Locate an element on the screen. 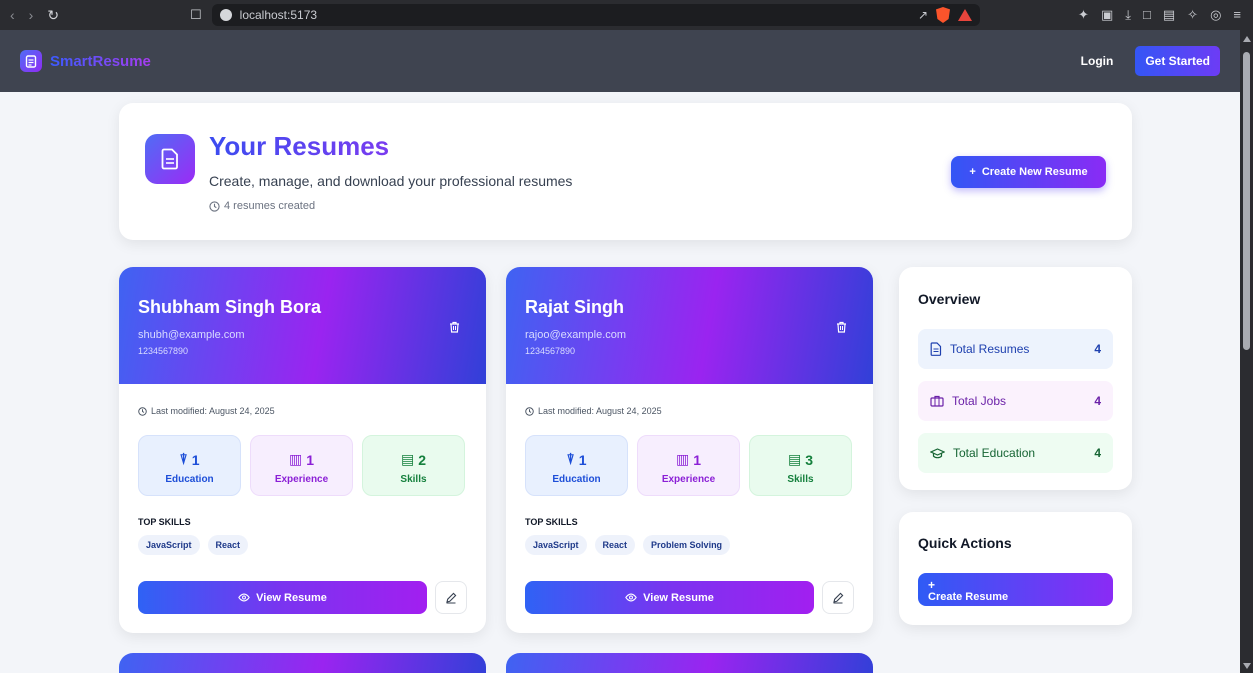 The height and width of the screenshot is (673, 1253). address-bar: localhost:5173 ↗ is located at coordinates (595, 15).